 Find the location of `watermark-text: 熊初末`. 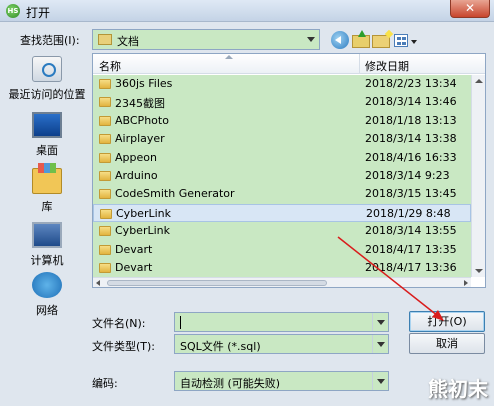

watermark-text: 熊初末 is located at coordinates (458, 389).